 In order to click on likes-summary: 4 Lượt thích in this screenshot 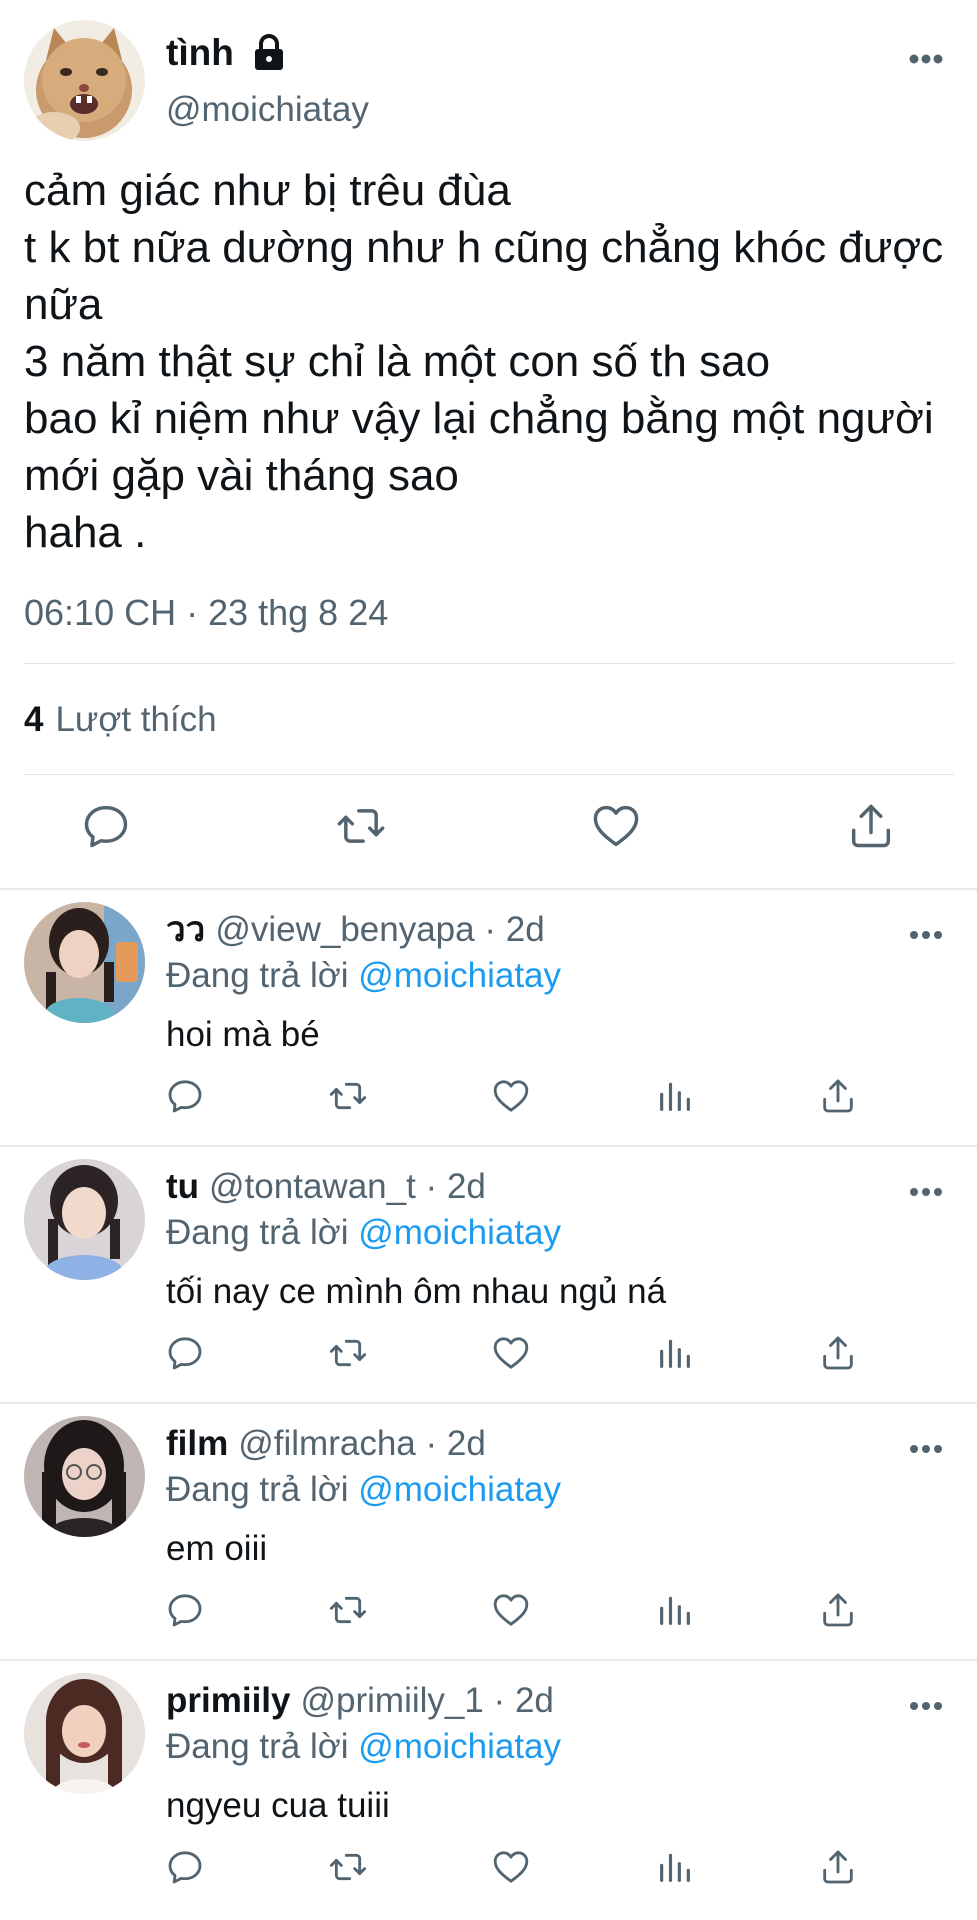, I will do `click(120, 720)`.